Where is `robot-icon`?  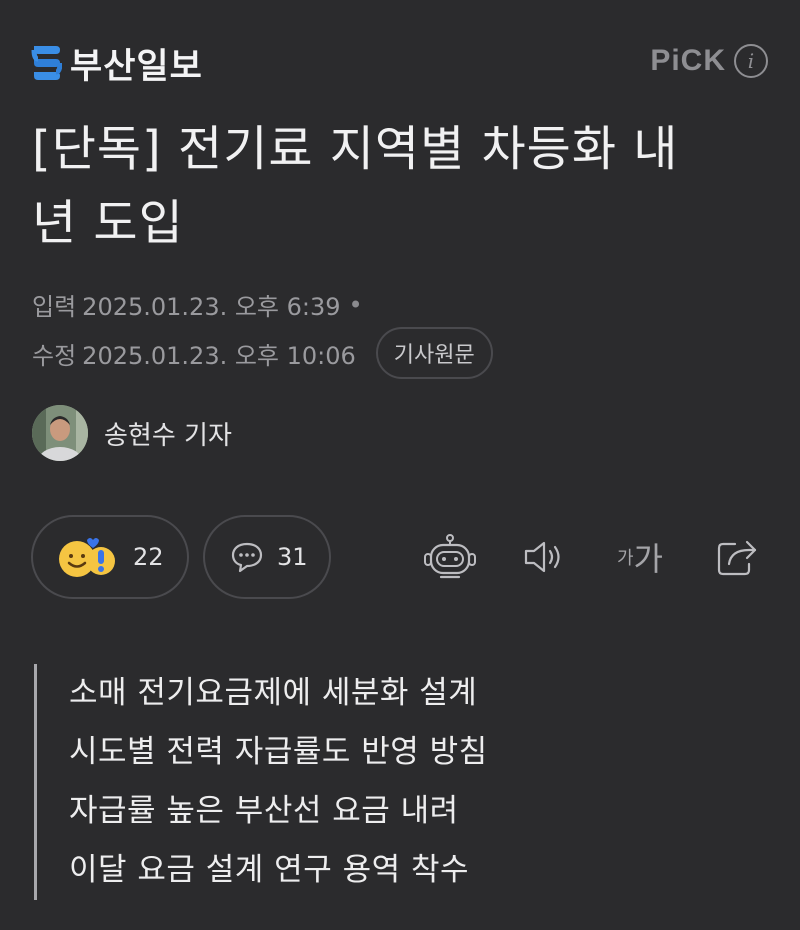 robot-icon is located at coordinates (450, 556).